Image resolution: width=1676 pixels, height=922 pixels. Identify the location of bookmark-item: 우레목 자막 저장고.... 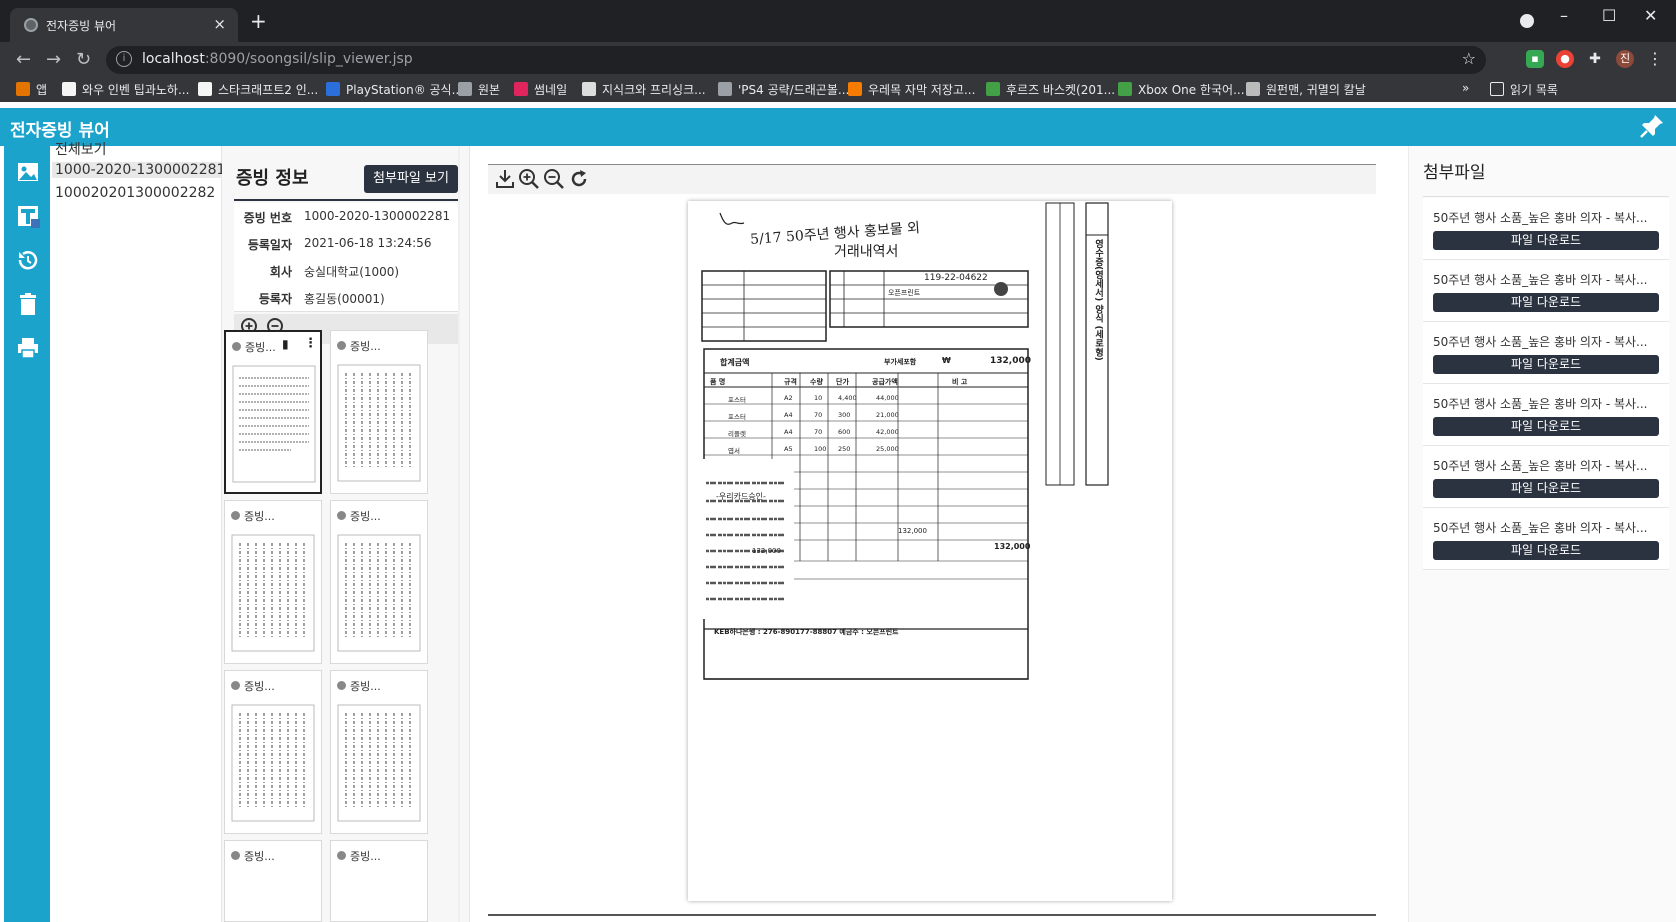
(911, 89).